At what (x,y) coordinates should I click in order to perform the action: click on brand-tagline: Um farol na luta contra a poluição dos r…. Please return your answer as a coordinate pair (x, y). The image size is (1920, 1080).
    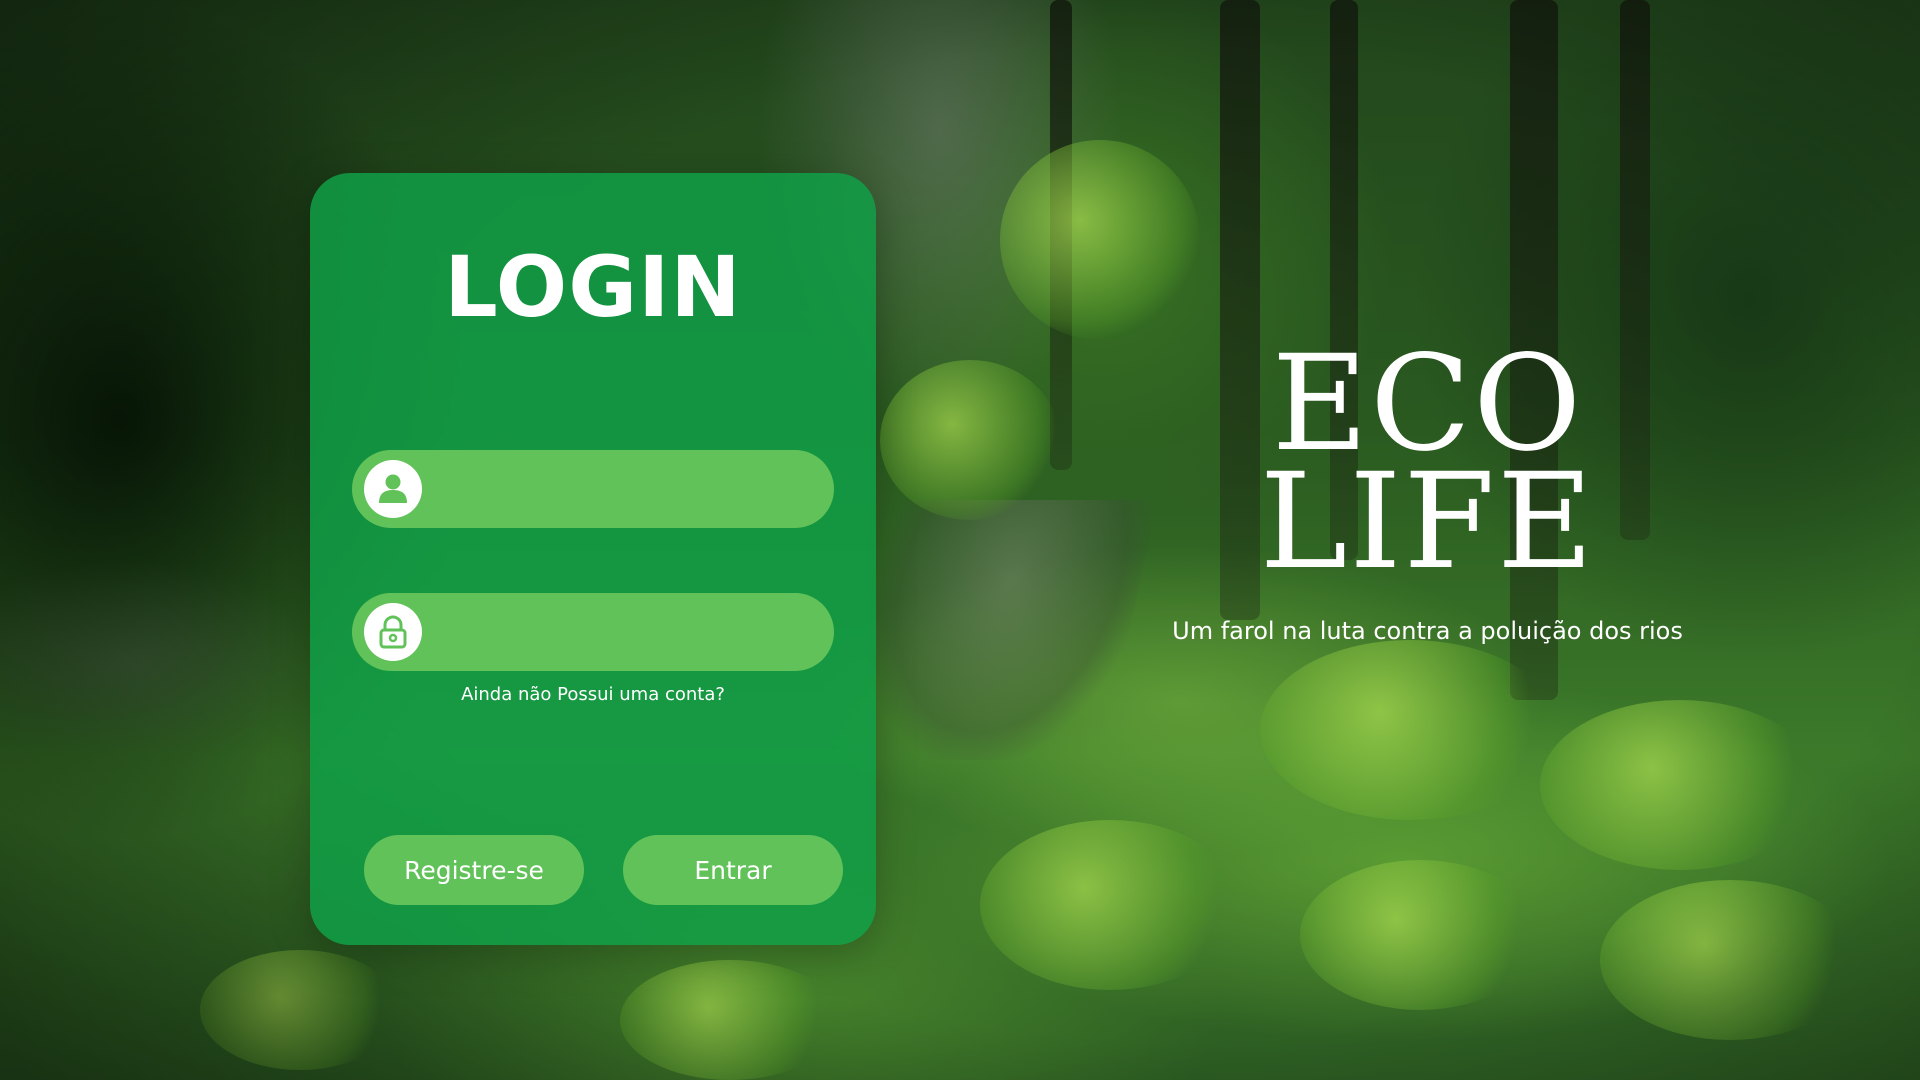
    Looking at the image, I should click on (1427, 631).